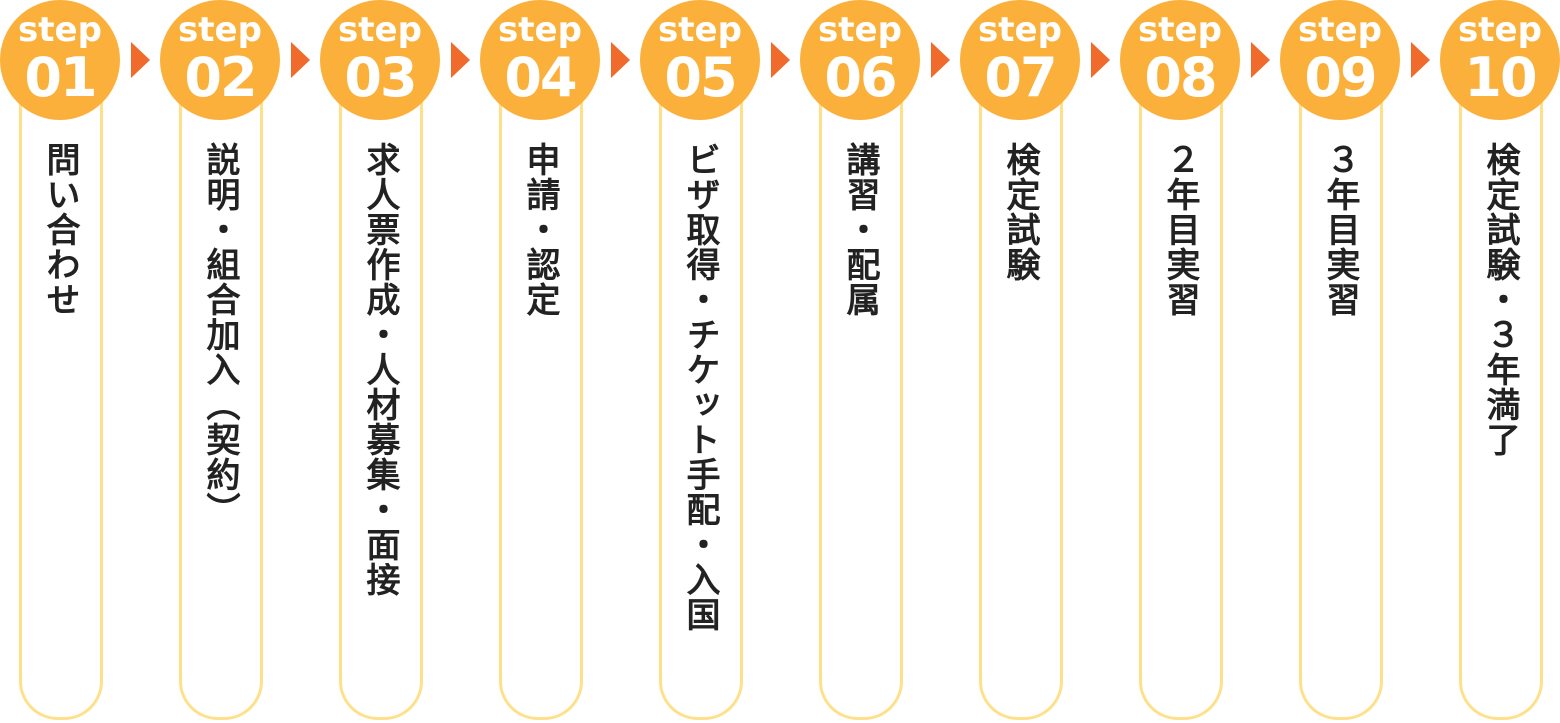 Image resolution: width=1560 pixels, height=723 pixels. What do you see at coordinates (1180, 77) in the screenshot?
I see `step-08-number: 08` at bounding box center [1180, 77].